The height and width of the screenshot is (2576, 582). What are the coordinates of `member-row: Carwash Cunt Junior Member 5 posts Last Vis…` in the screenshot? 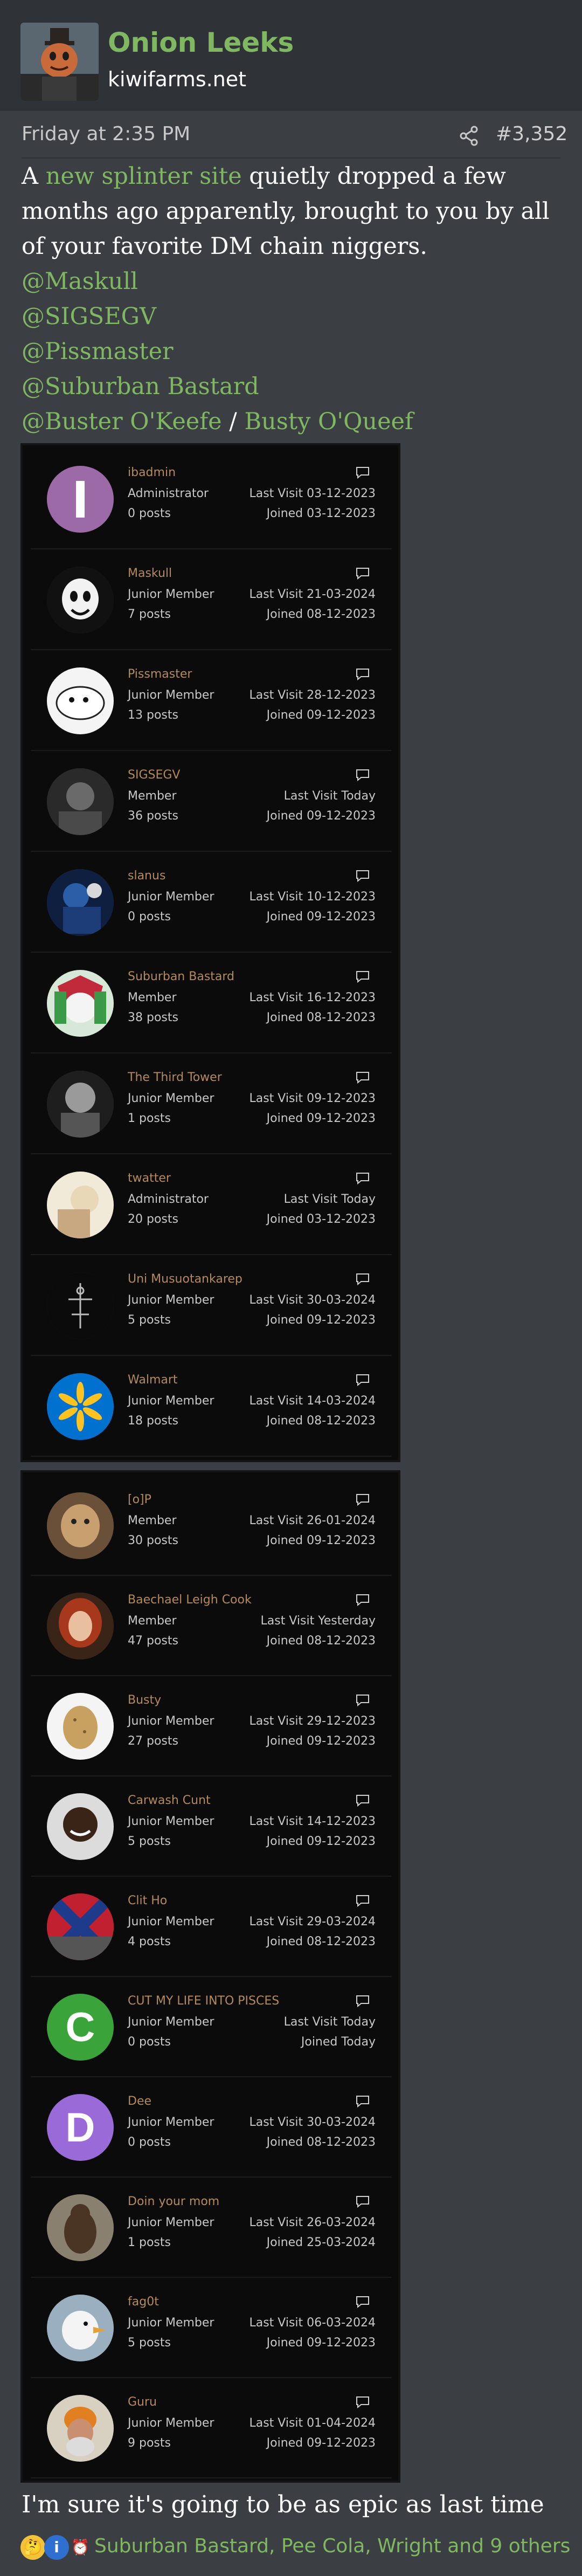 It's located at (211, 1826).